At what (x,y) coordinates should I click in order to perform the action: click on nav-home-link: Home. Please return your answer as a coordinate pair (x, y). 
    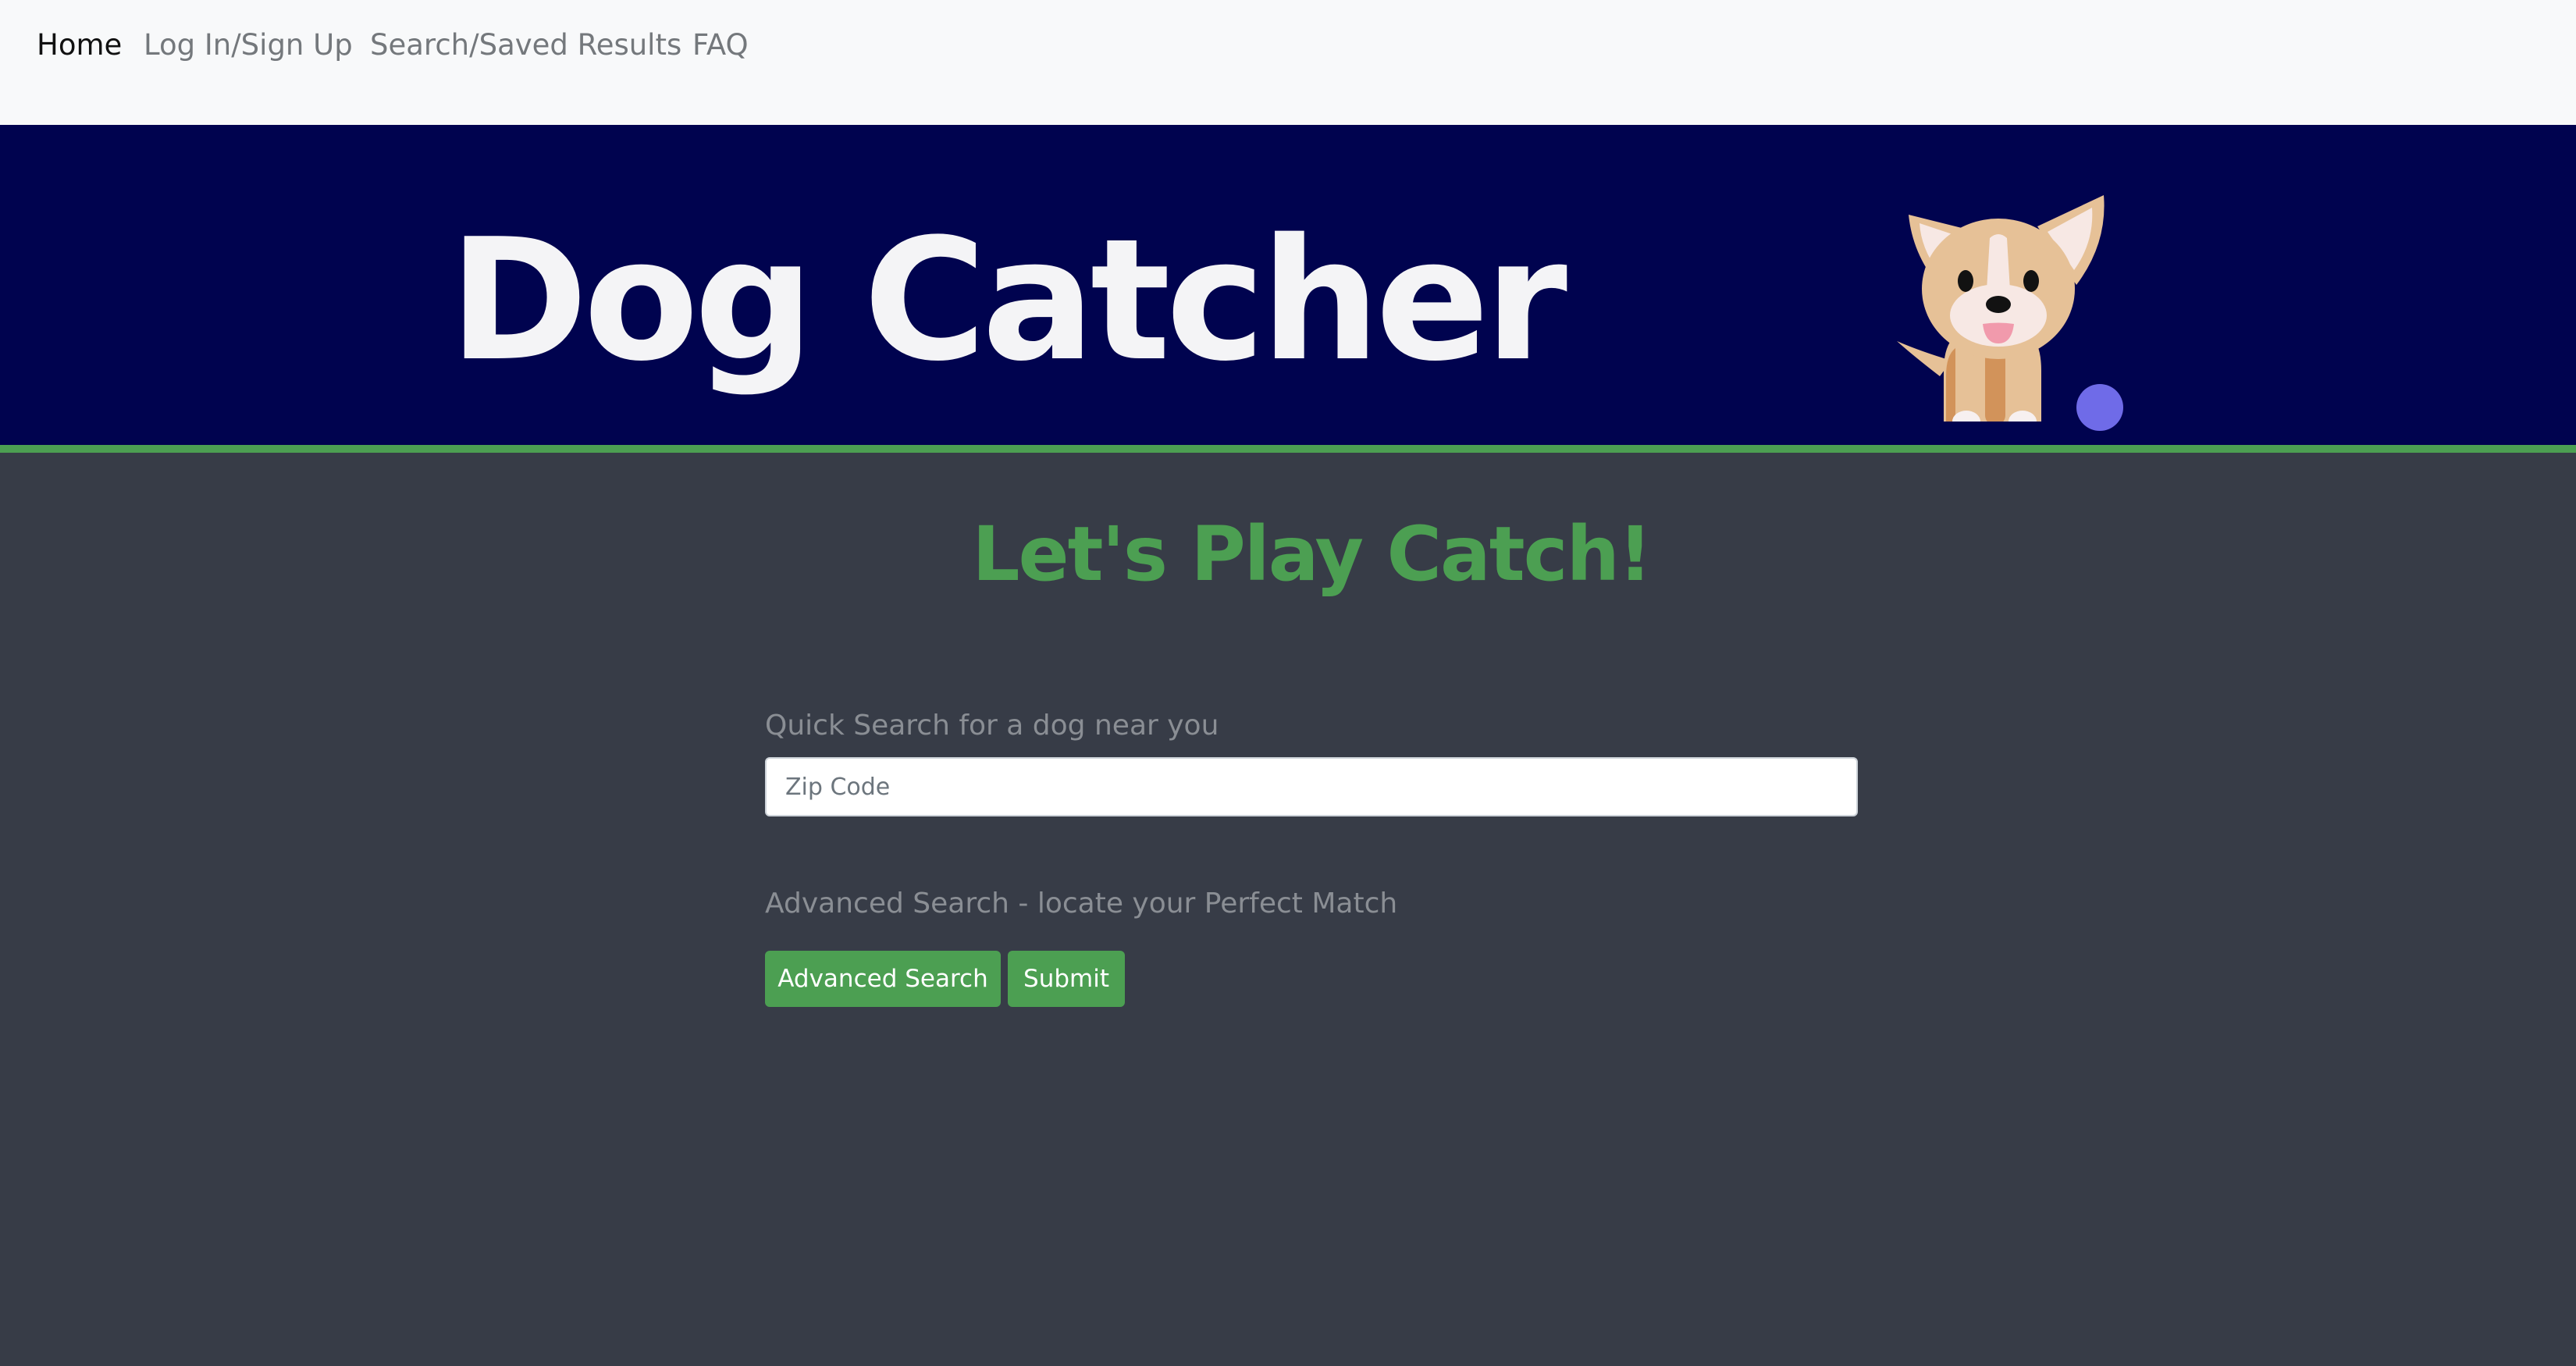
    Looking at the image, I should click on (79, 45).